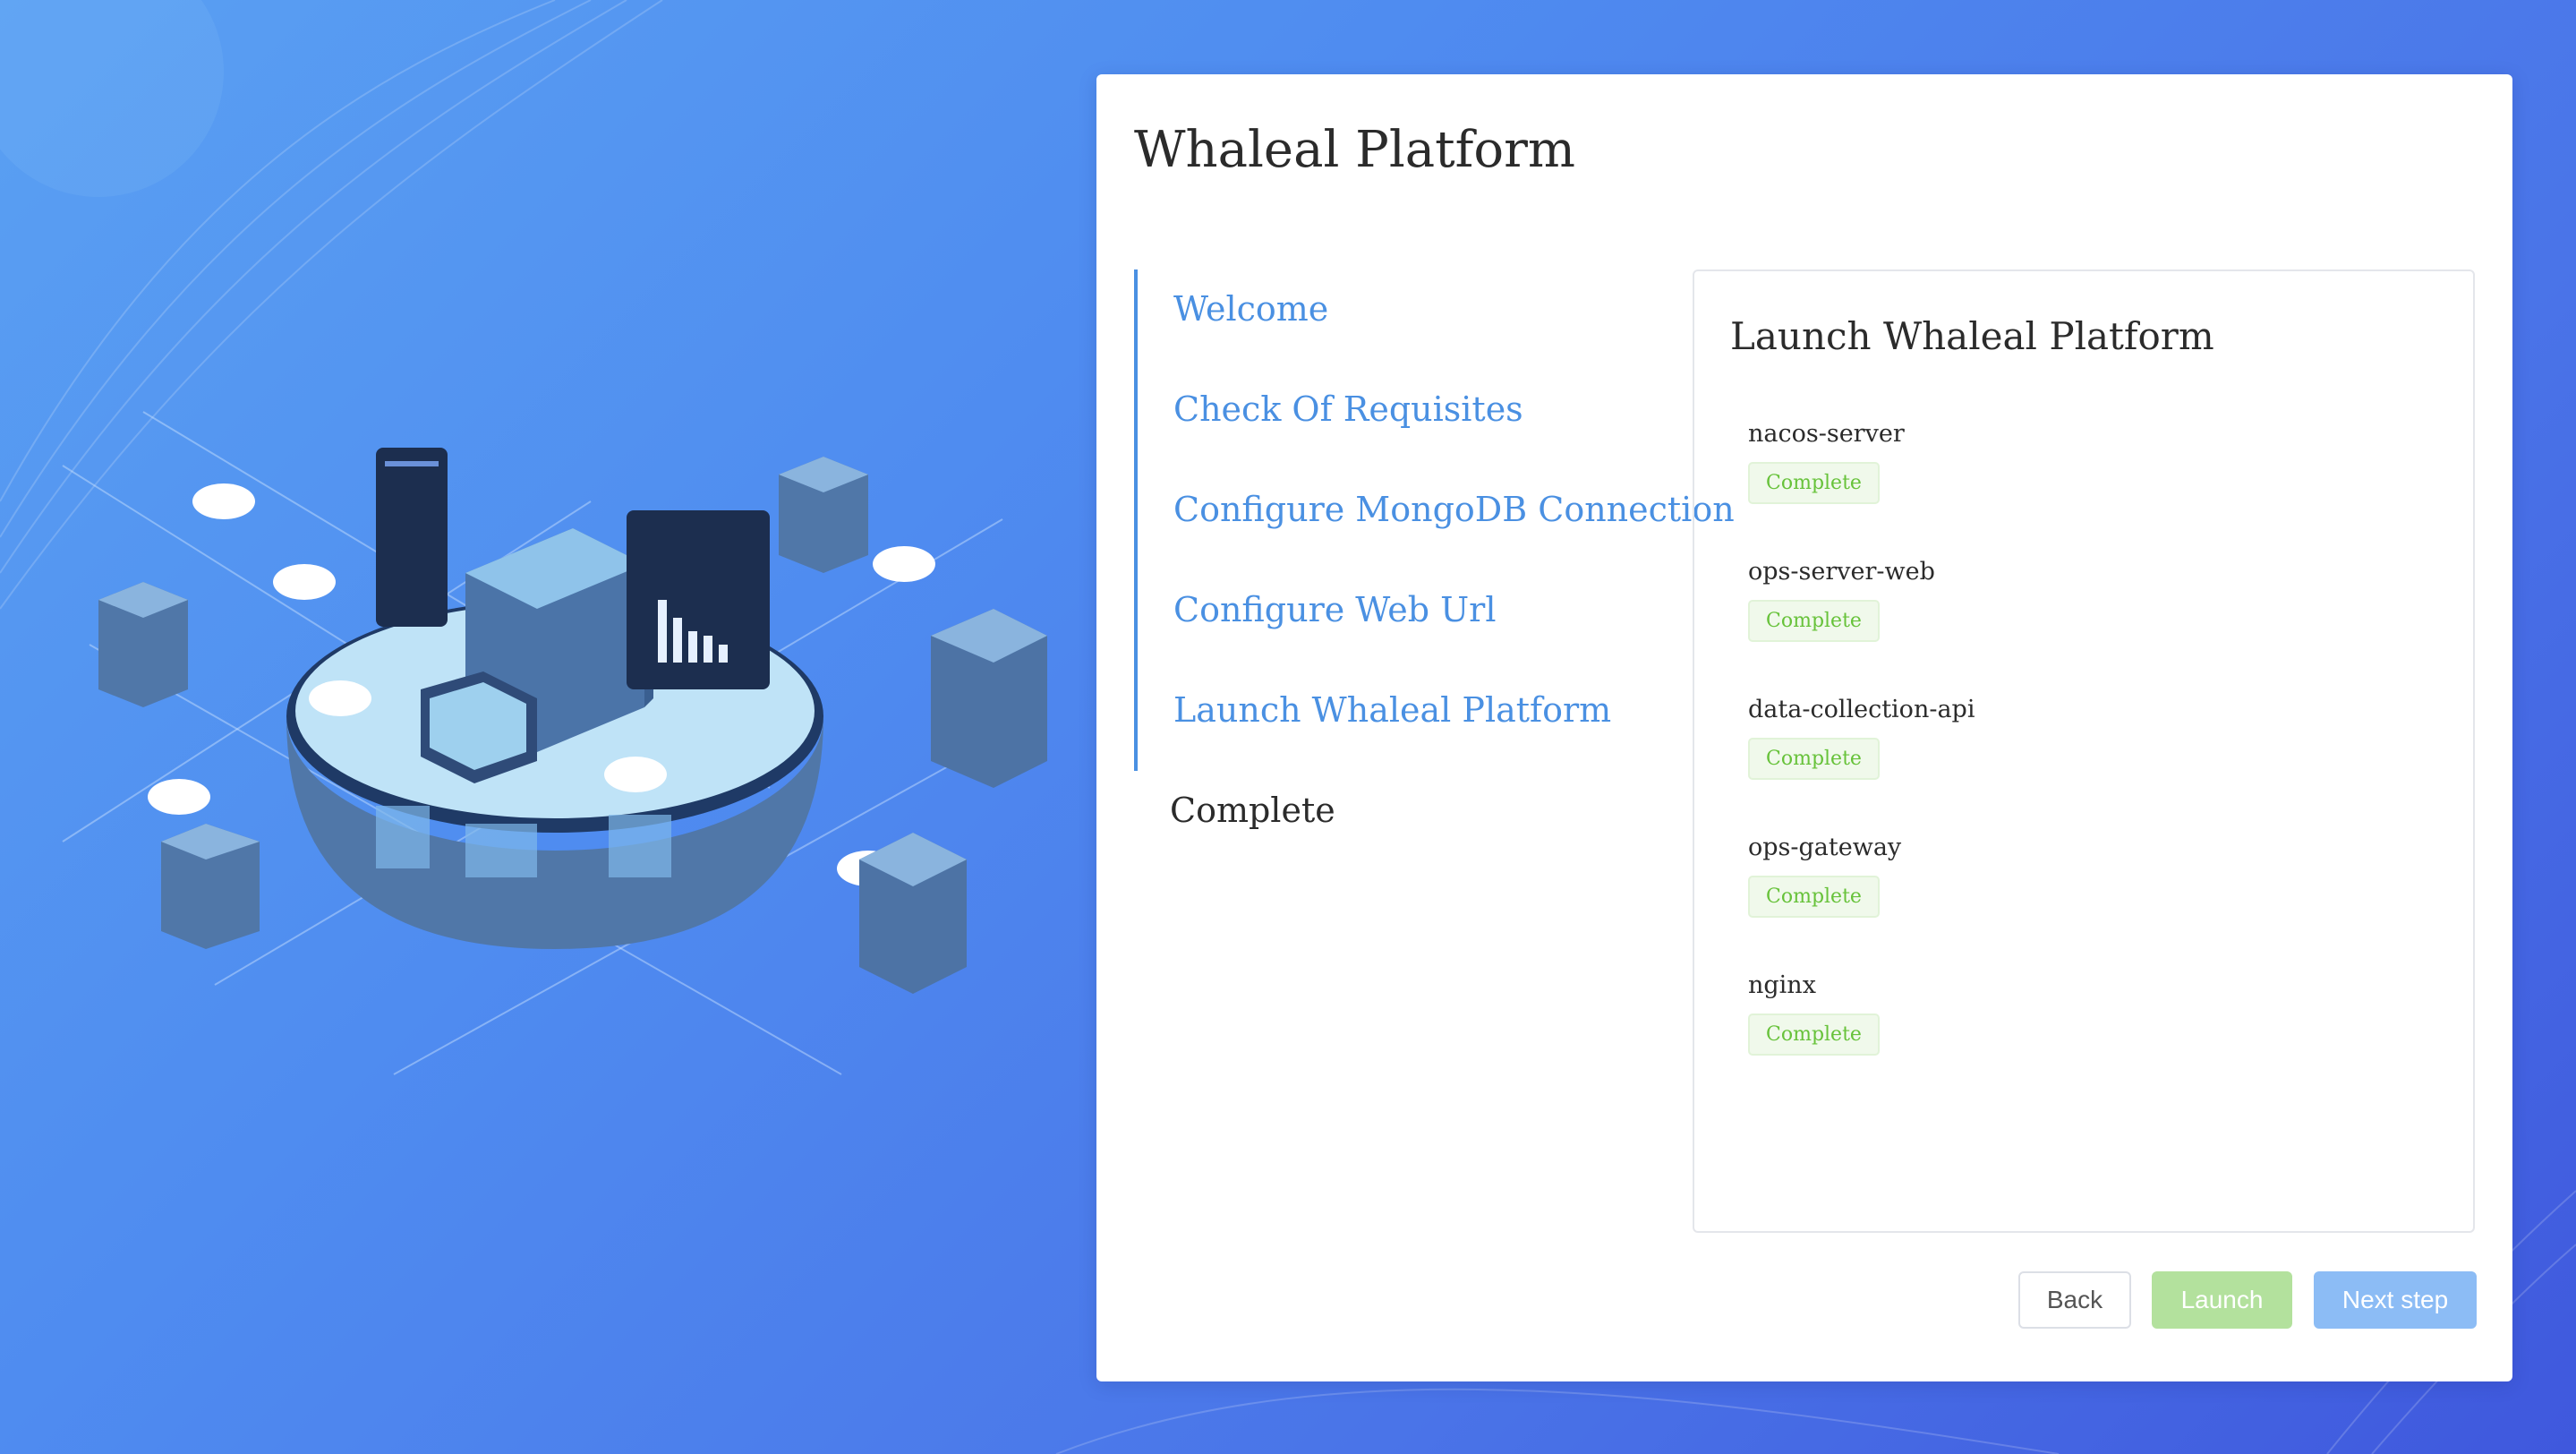 Image resolution: width=2576 pixels, height=1454 pixels. I want to click on back-button: Back, so click(2074, 1300).